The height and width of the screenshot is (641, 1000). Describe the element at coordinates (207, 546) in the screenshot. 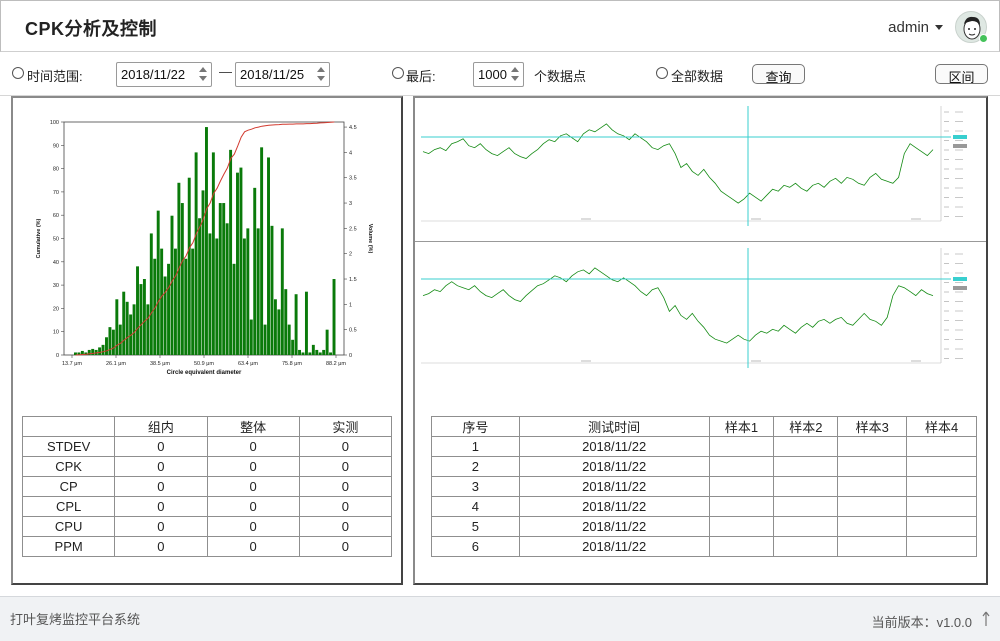

I see `table-row: PPM 0 0 0` at that location.